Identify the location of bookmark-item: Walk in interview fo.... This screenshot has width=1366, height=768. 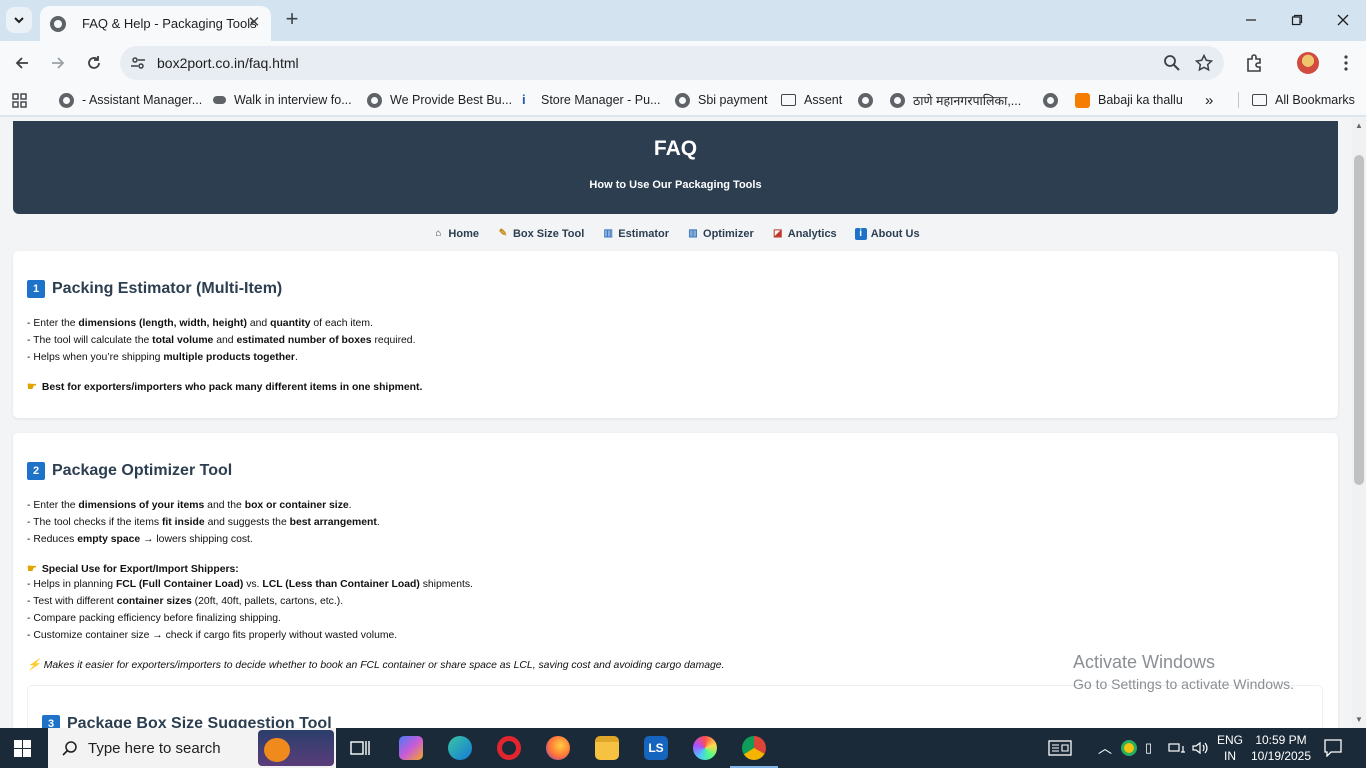
(282, 100).